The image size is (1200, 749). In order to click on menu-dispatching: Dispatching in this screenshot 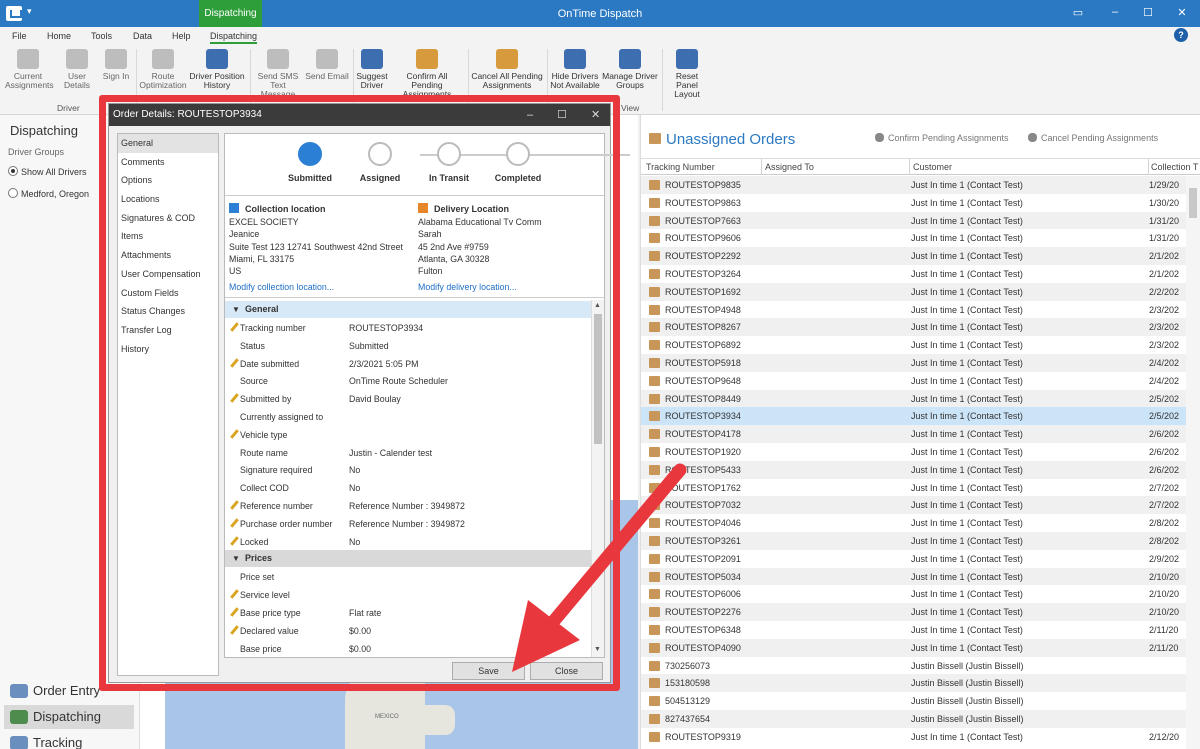, I will do `click(234, 37)`.